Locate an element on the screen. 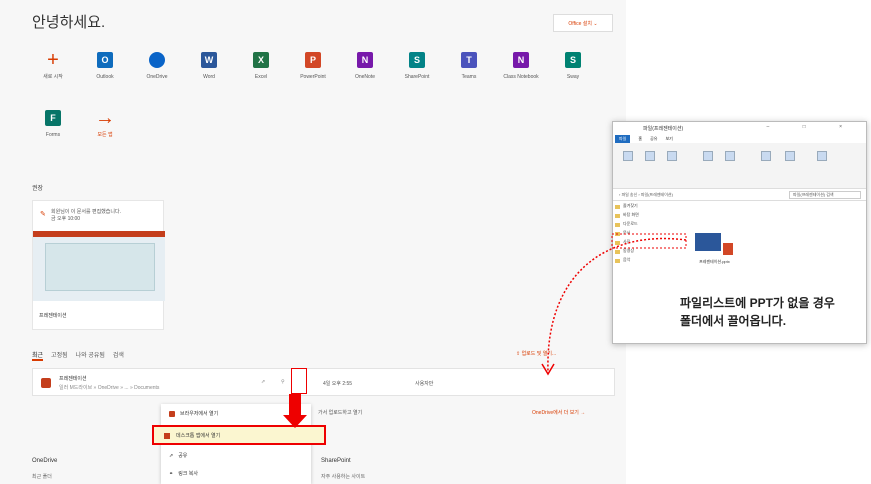 The image size is (871, 484). drag-path-arrow is located at coordinates (614, 304).